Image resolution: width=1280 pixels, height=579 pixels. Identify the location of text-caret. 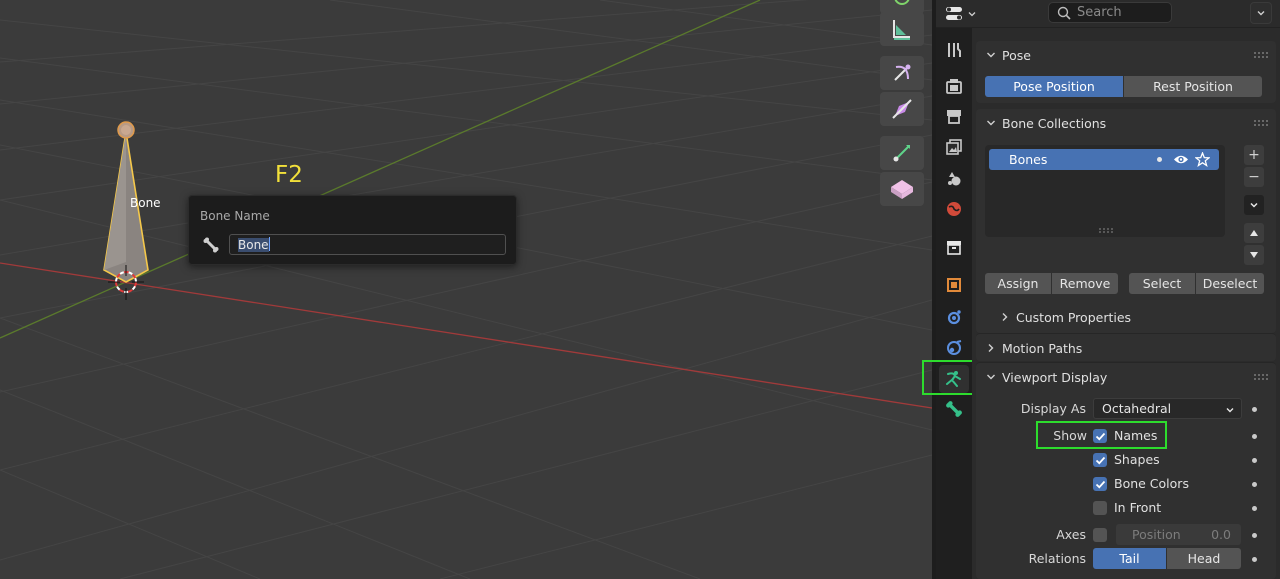
(269, 244).